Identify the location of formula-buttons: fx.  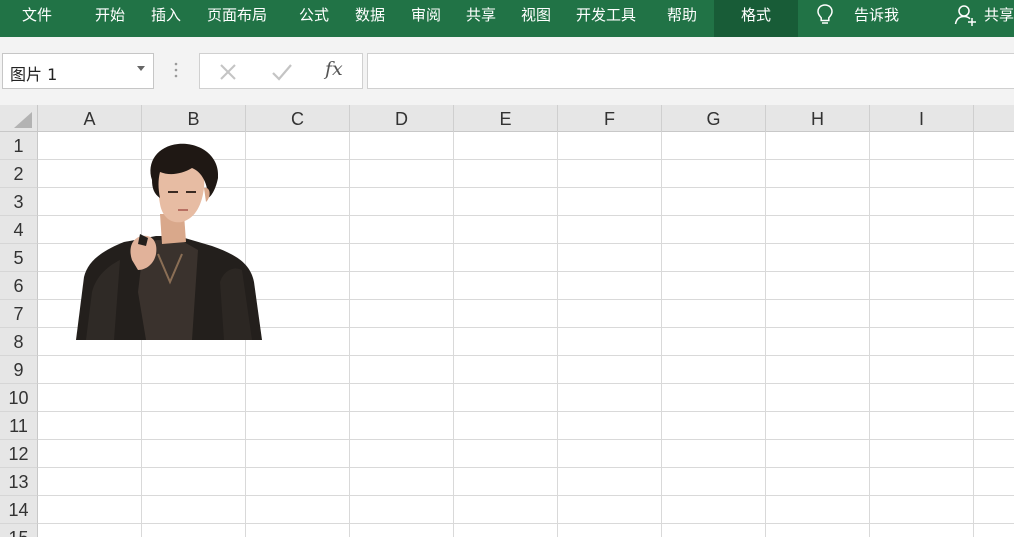
(281, 71).